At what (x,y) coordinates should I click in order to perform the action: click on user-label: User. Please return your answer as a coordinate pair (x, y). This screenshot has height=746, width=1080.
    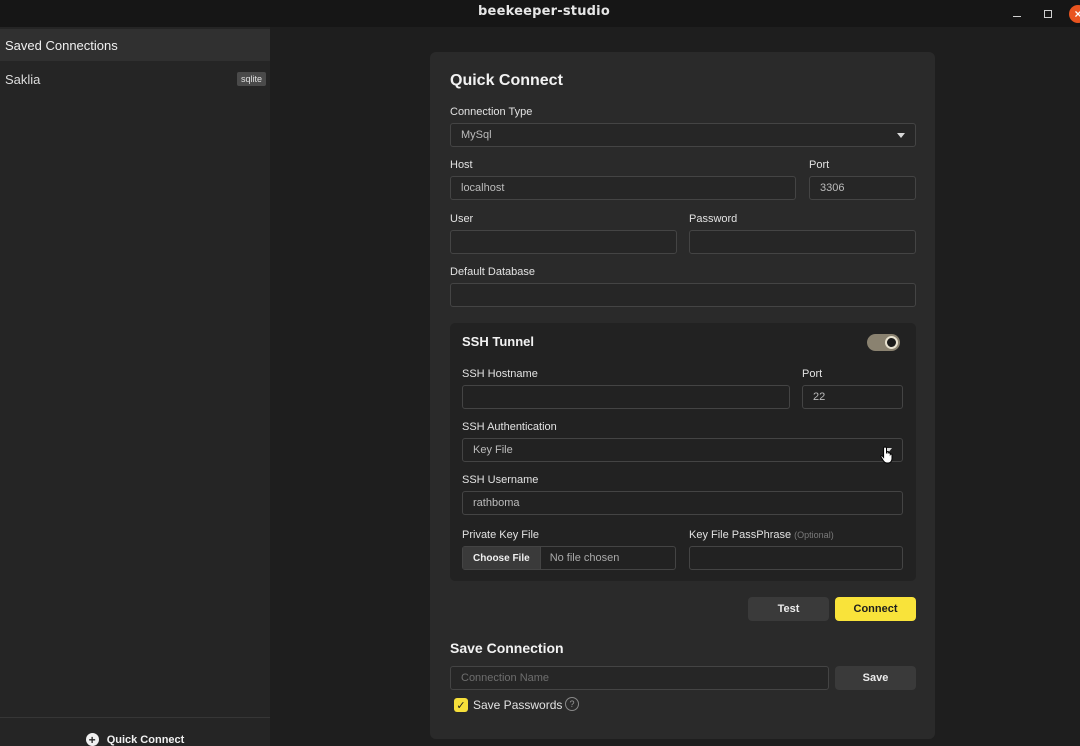
    Looking at the image, I should click on (462, 219).